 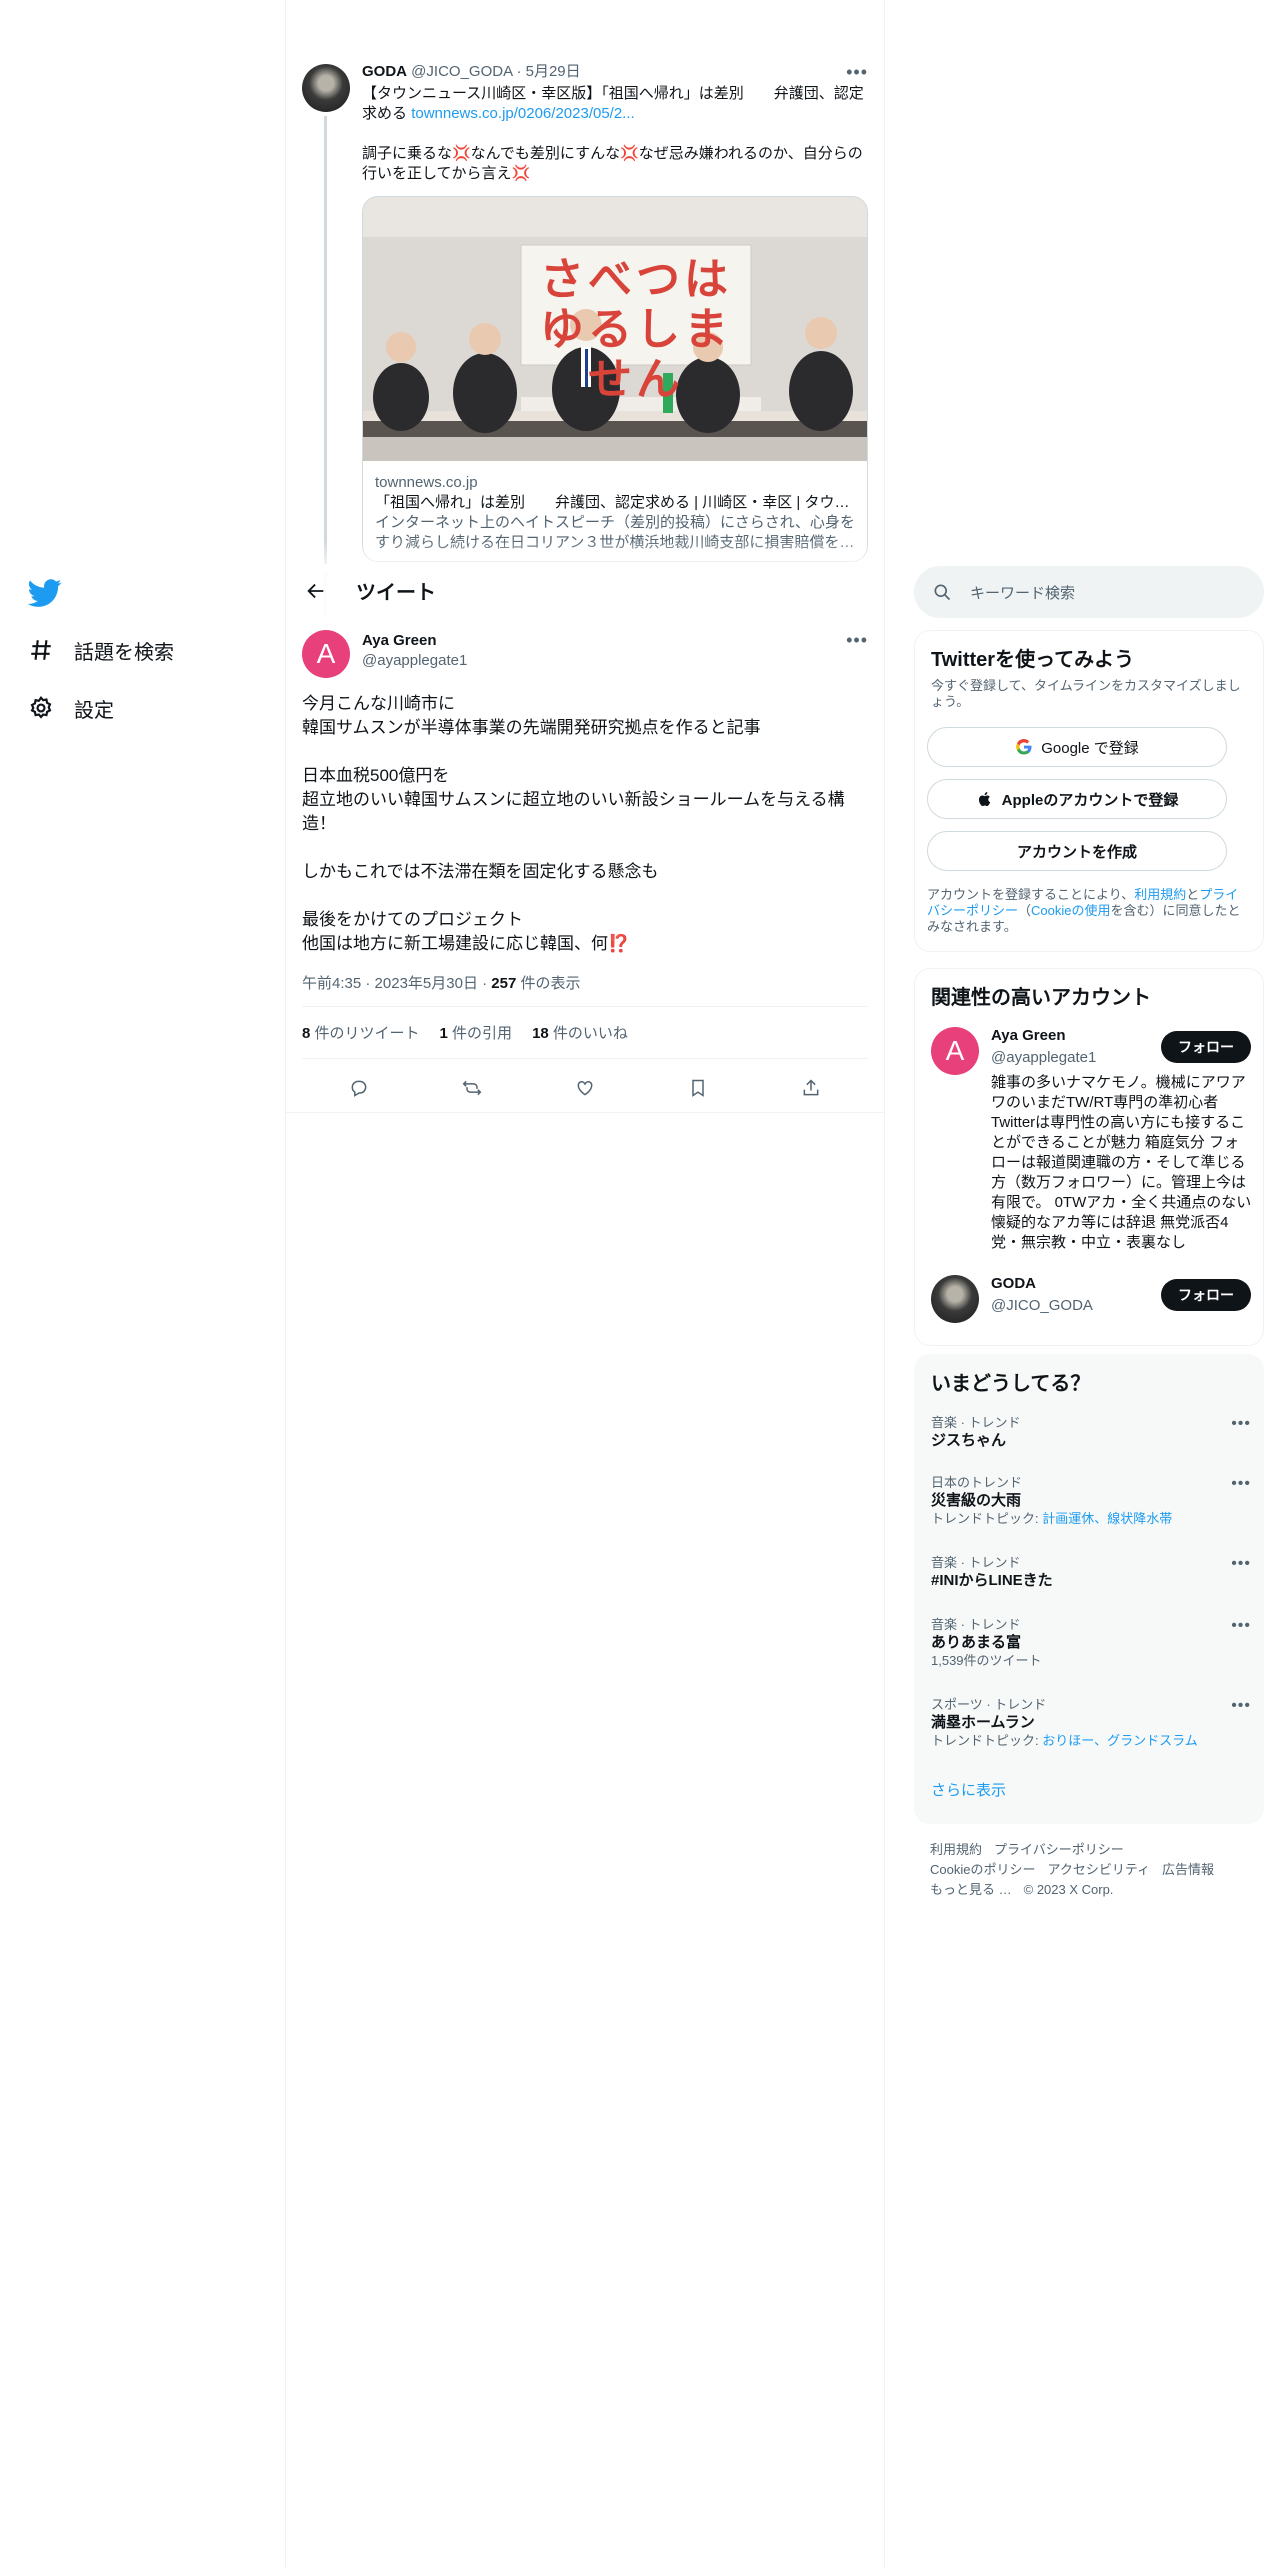 What do you see at coordinates (414, 660) in the screenshot?
I see `author-handle: @ayapplegate1` at bounding box center [414, 660].